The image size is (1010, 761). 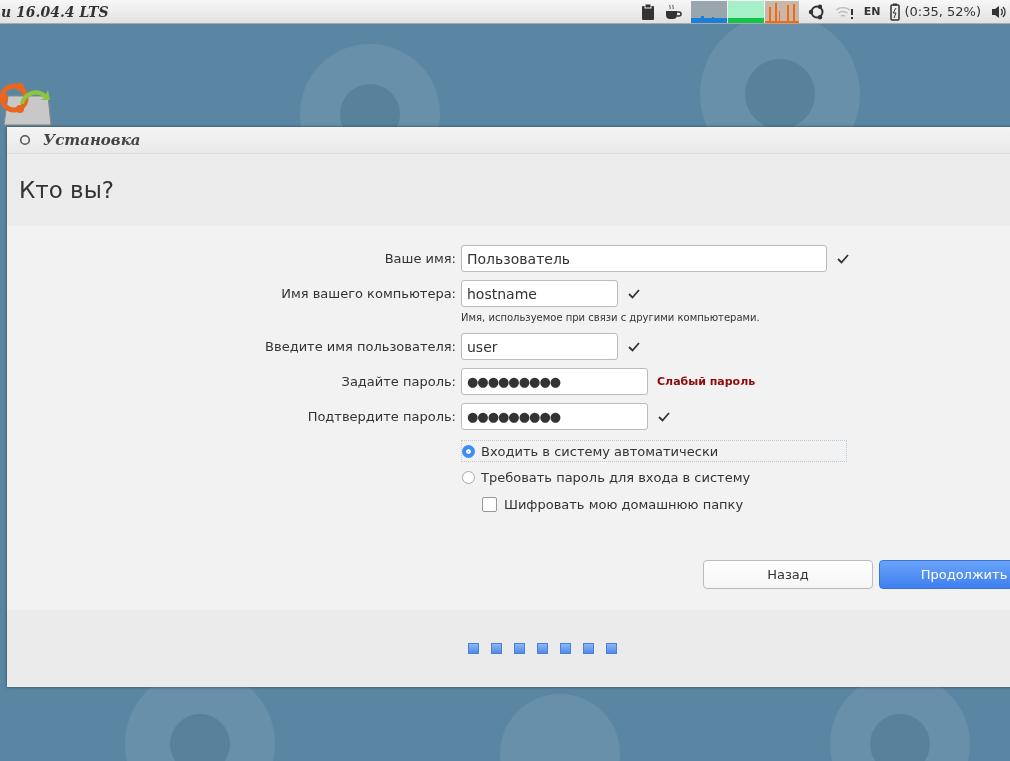 I want to click on text-field: Пользователь, so click(x=644, y=258).